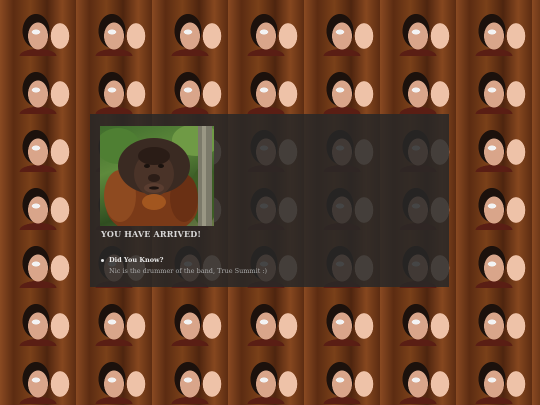  Describe the element at coordinates (102, 260) in the screenshot. I see `bullet-icon` at that location.